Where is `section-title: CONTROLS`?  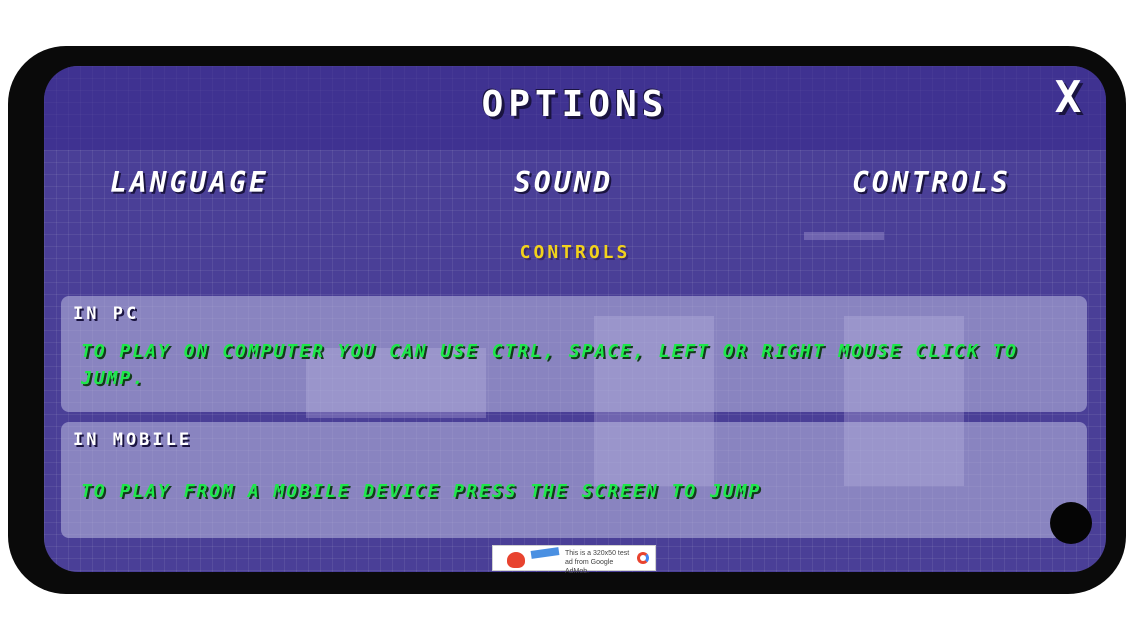
section-title: CONTROLS is located at coordinates (575, 252).